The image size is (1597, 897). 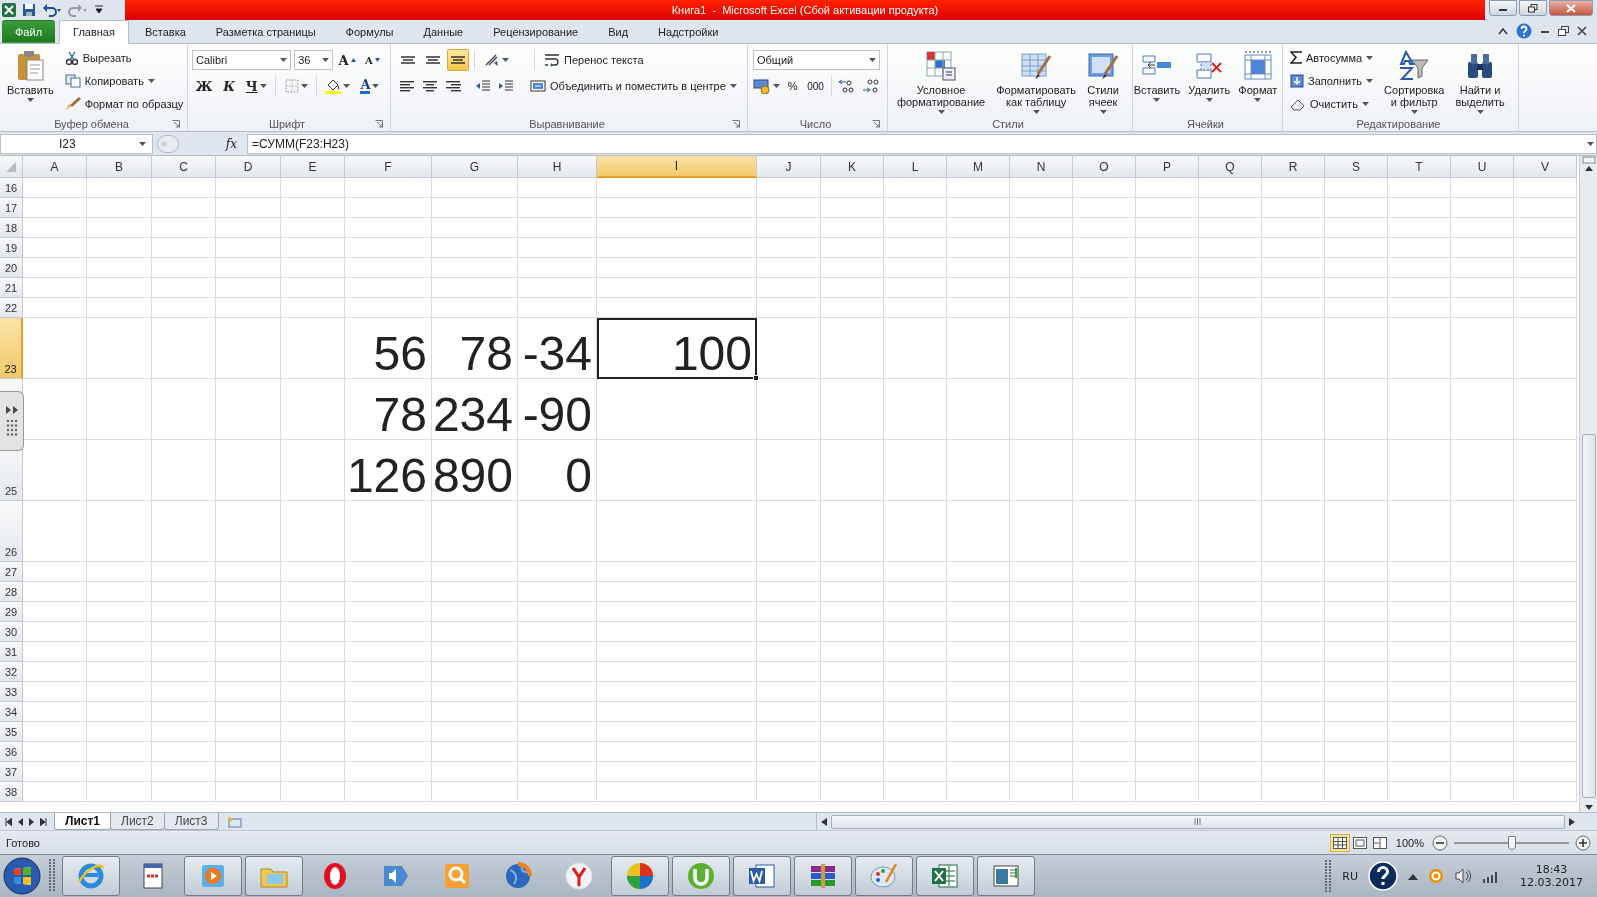 I want to click on thousands-separator-button: 000, so click(x=815, y=86).